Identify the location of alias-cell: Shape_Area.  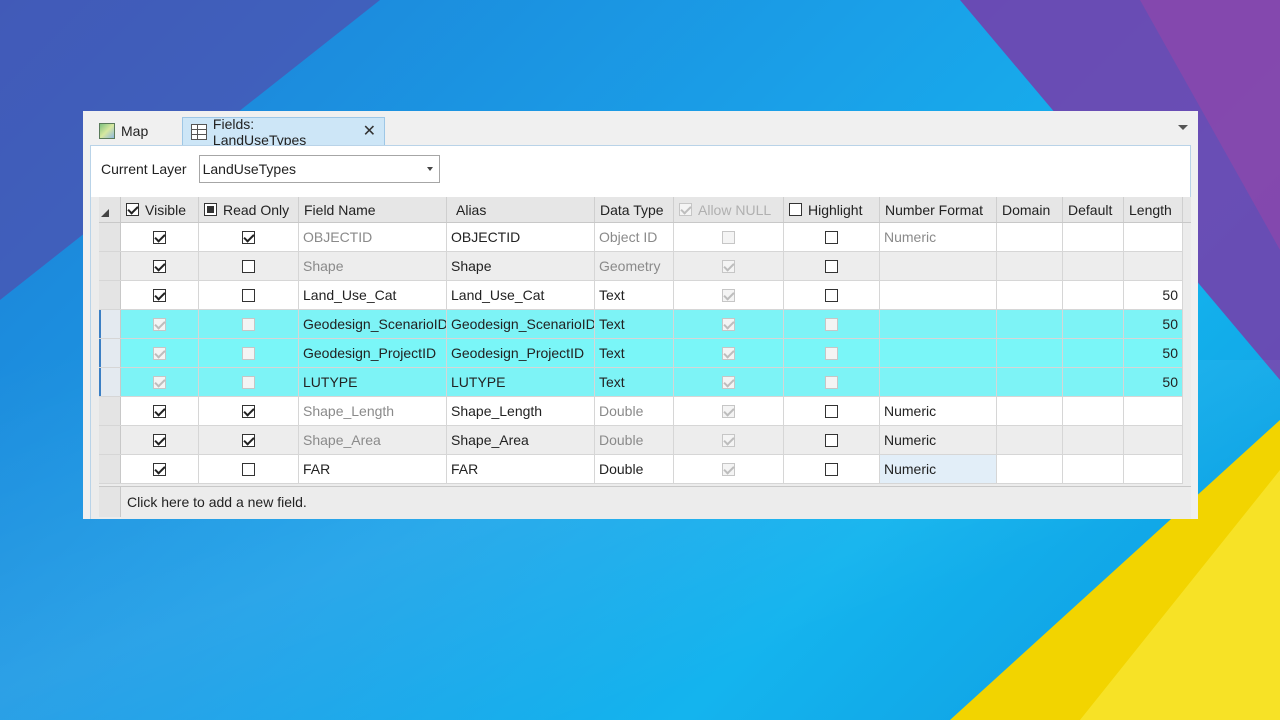
(521, 440).